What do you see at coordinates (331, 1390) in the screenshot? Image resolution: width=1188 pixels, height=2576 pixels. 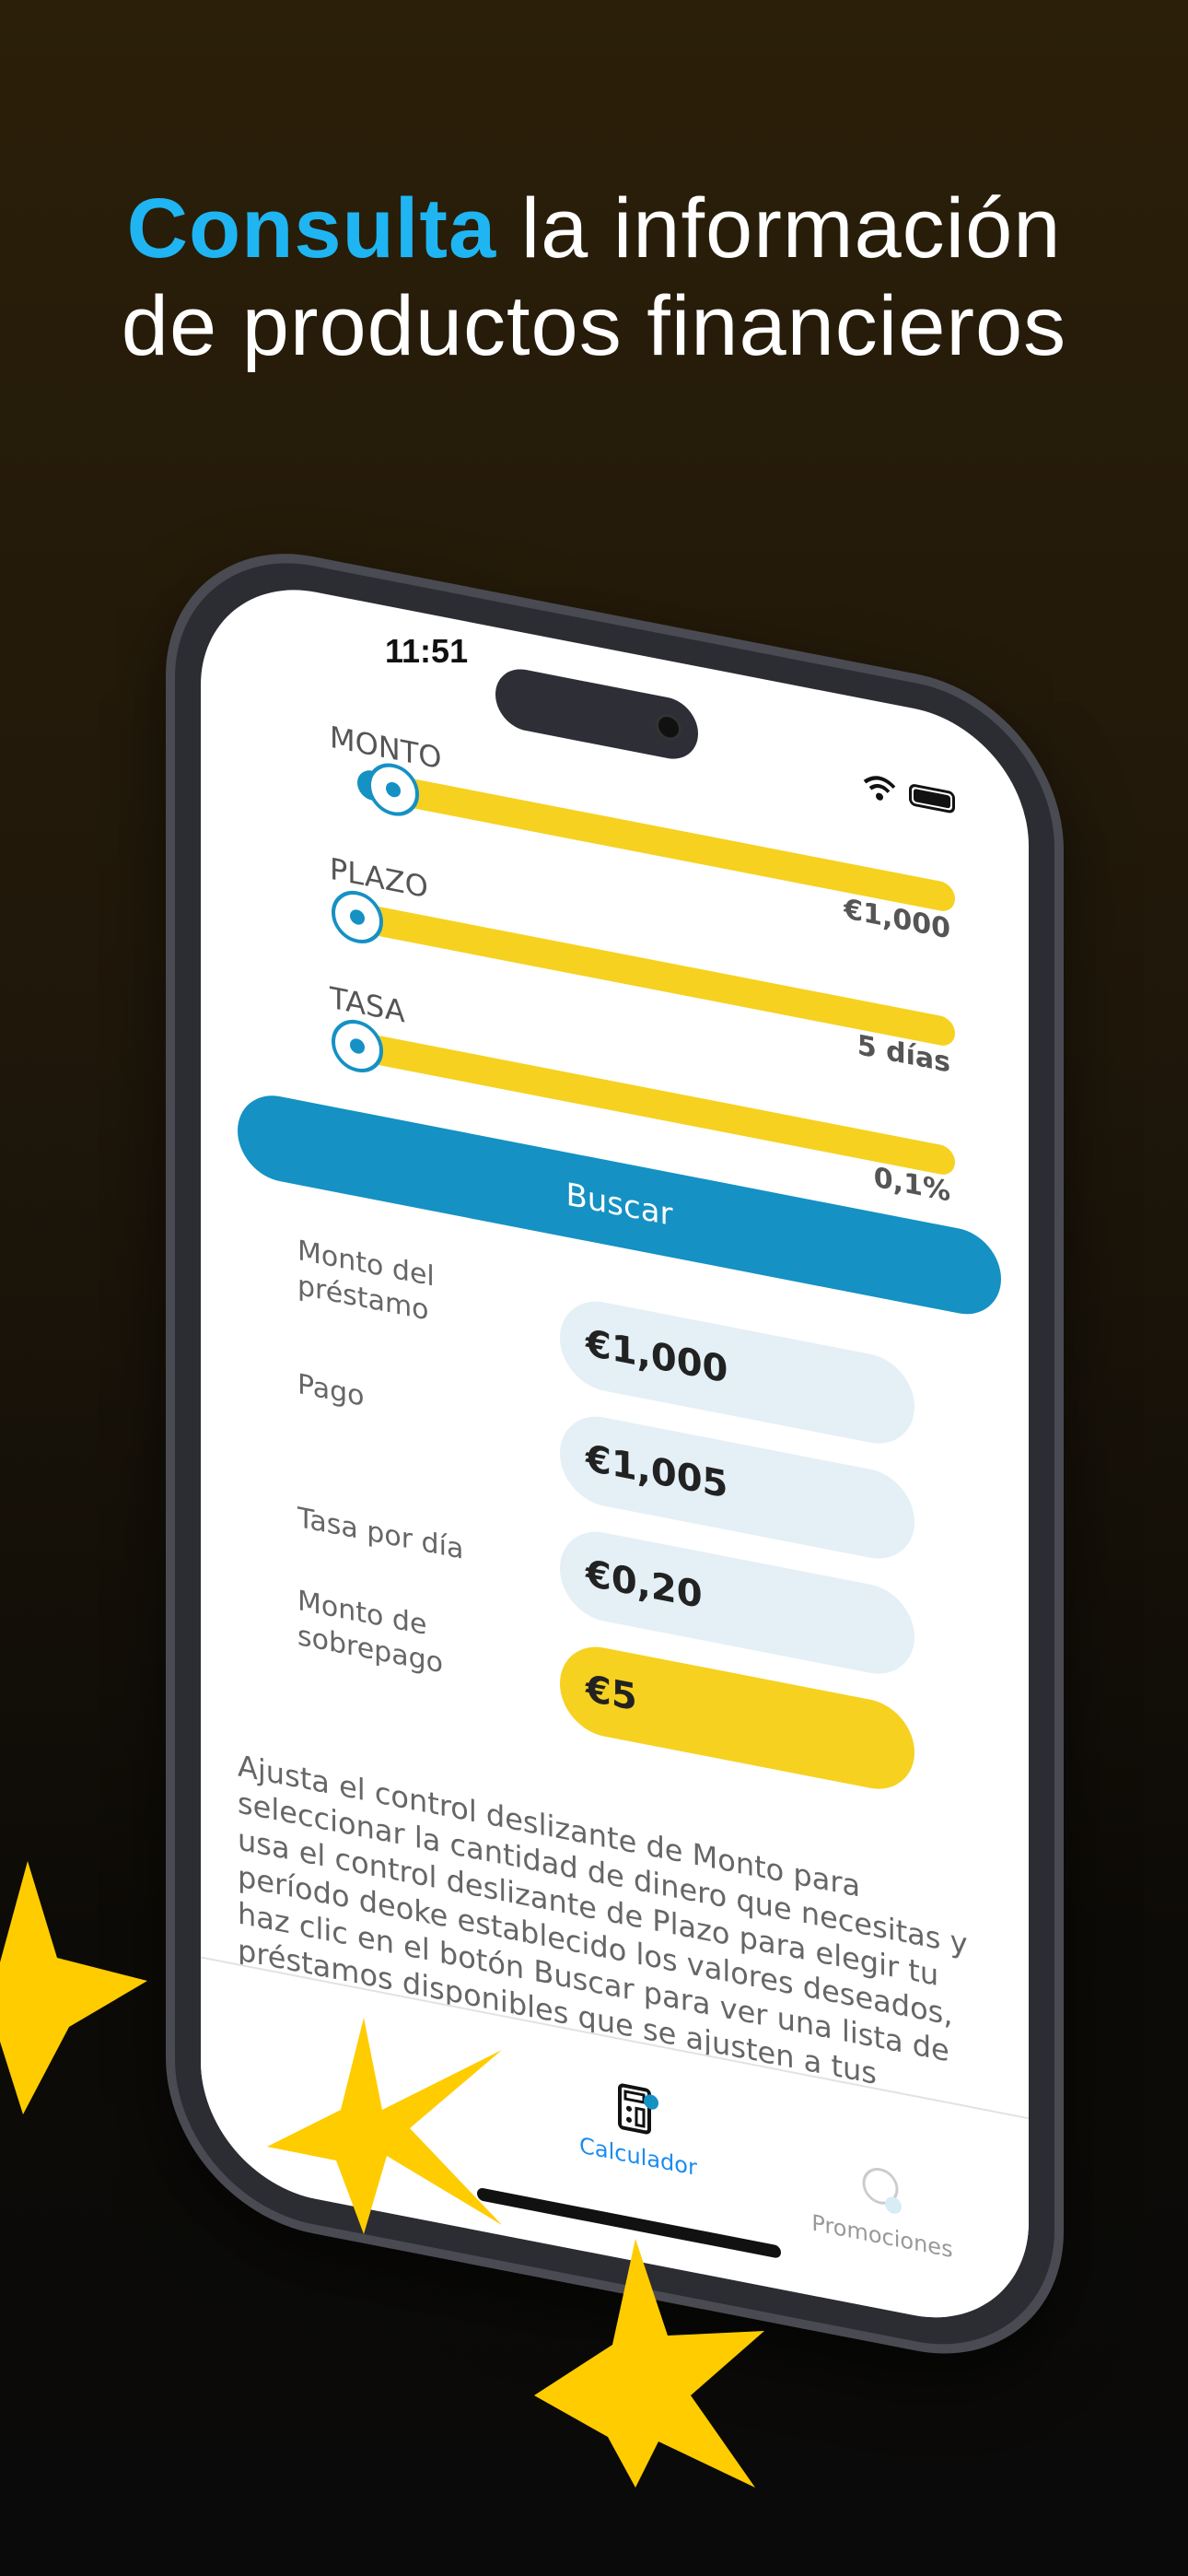 I see `result-label-payment: Pago` at bounding box center [331, 1390].